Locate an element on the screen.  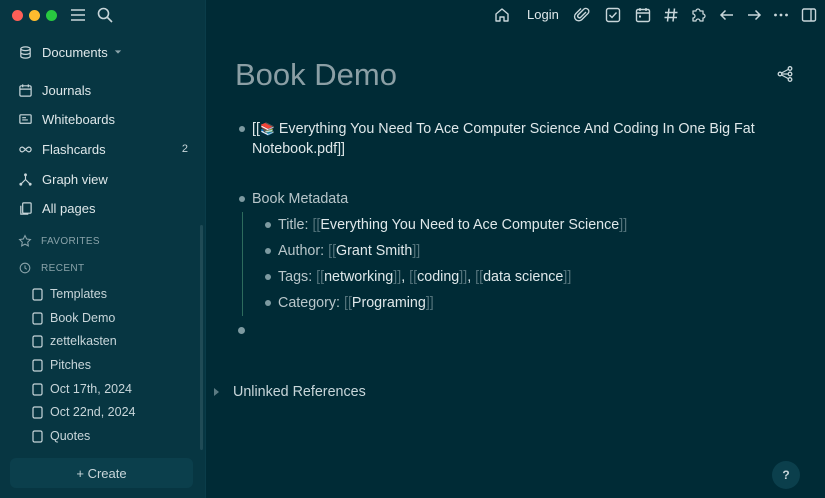
recent-item: Quotes is located at coordinates (61, 436).